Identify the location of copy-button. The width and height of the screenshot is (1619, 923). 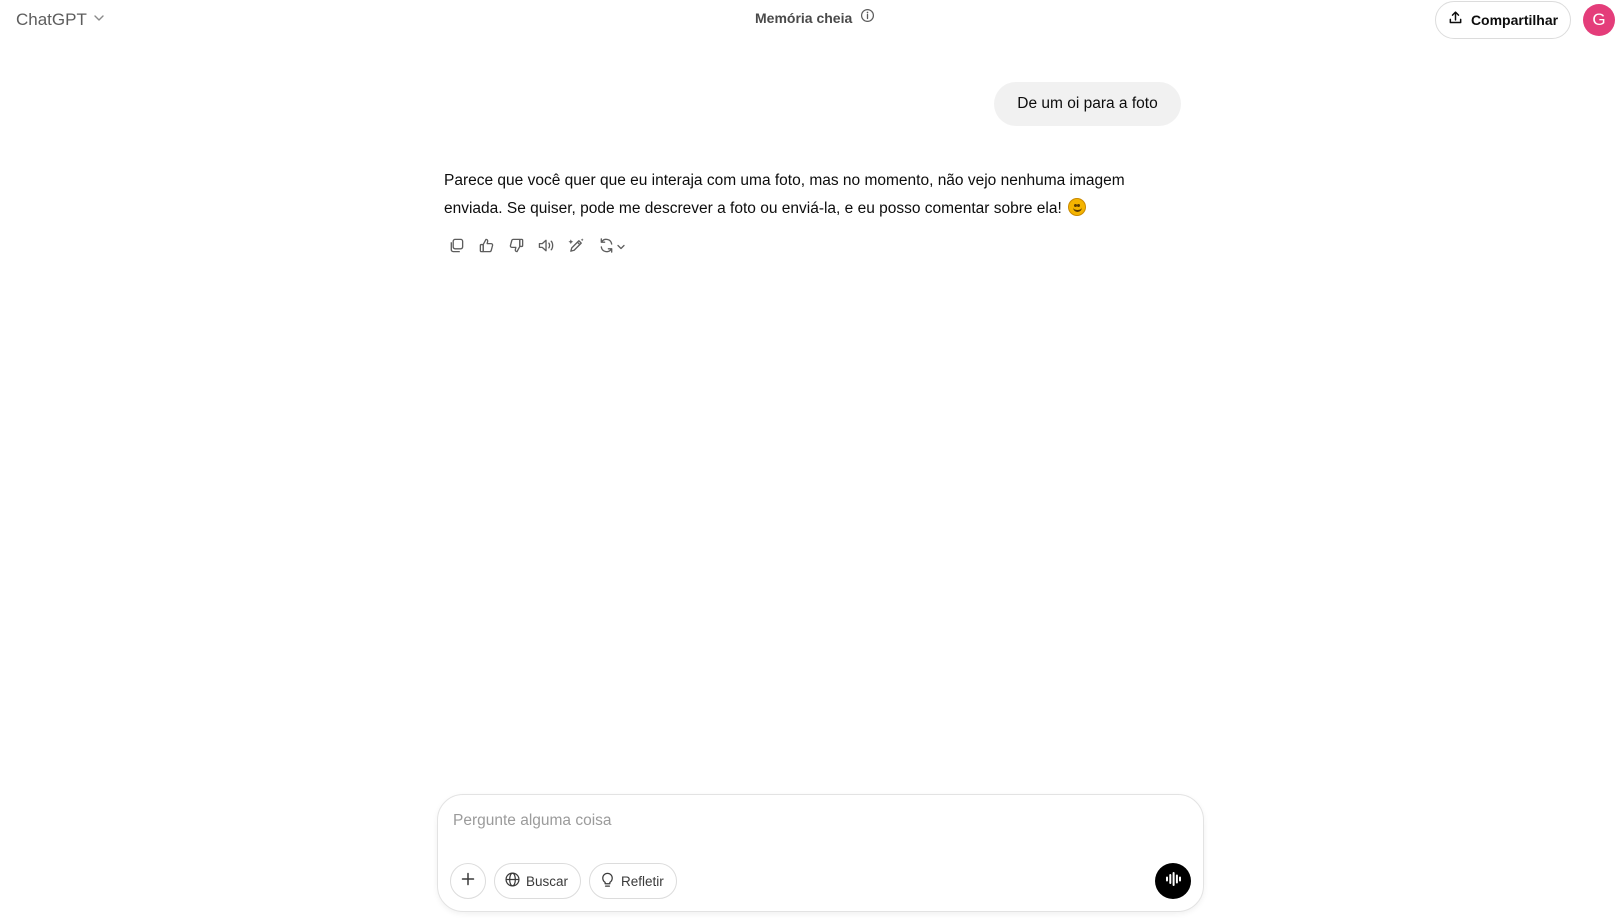
(456, 248).